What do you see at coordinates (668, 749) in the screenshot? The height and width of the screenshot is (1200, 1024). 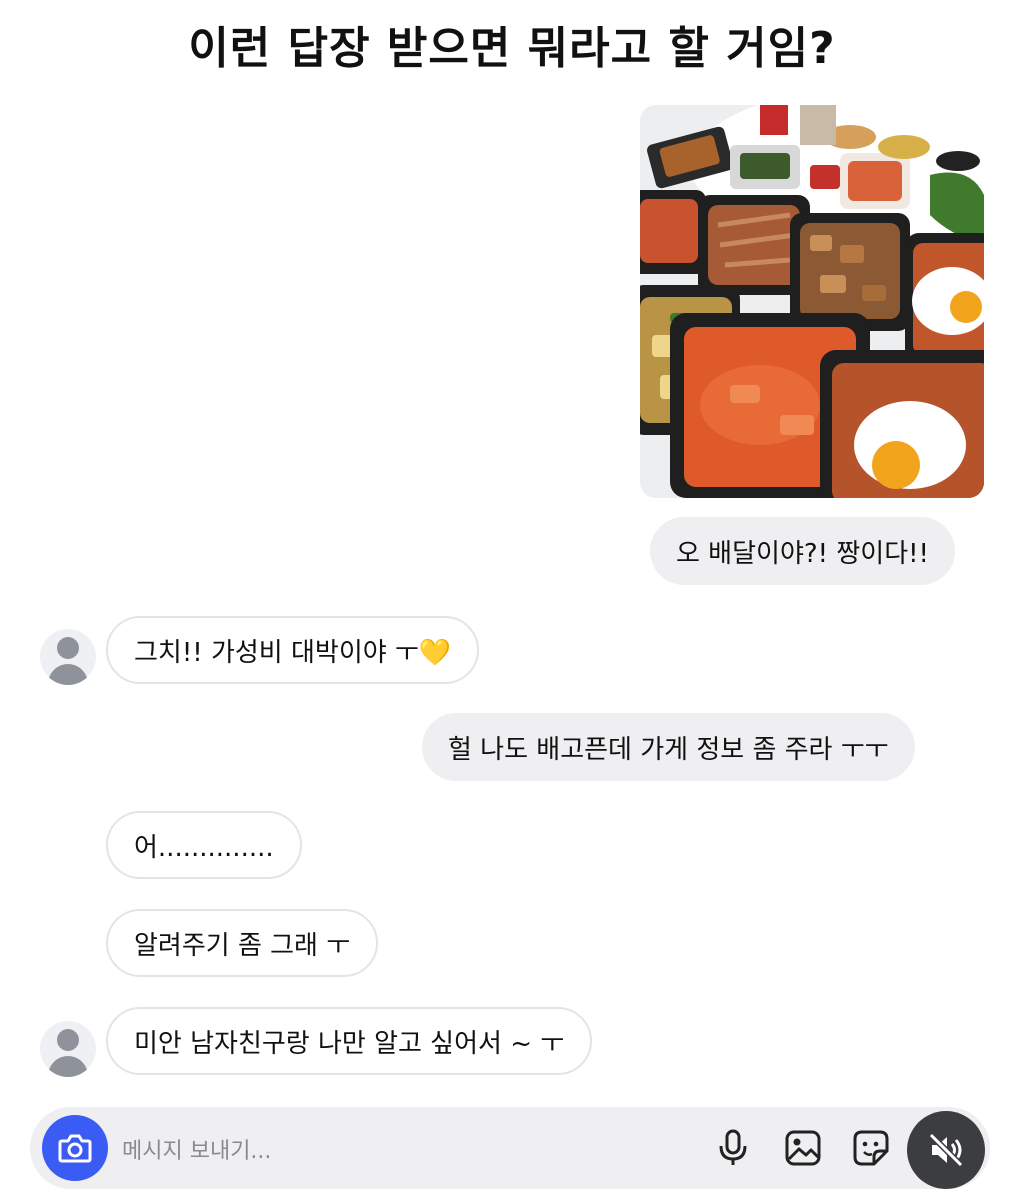 I see `message-text: 헐 나도 배고픈데 가게 정보 좀 주라 ㅜㅜ` at bounding box center [668, 749].